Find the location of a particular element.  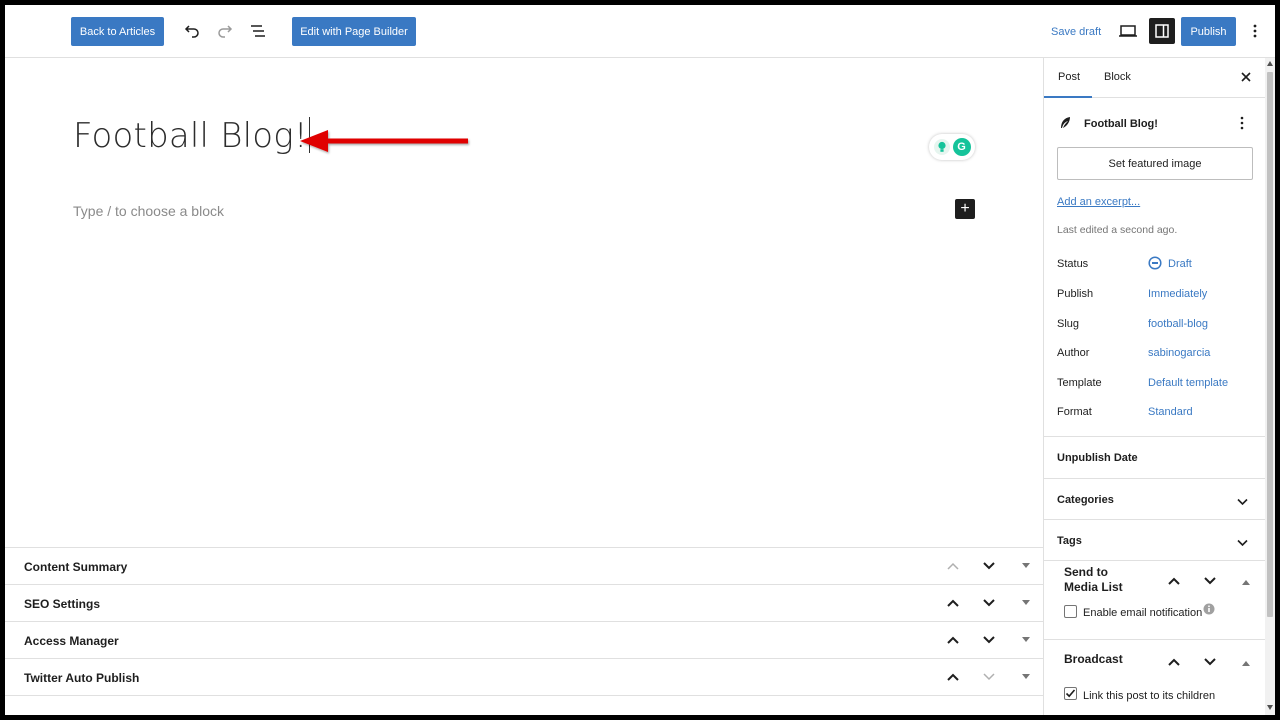

template-label: Template is located at coordinates (1079, 383).